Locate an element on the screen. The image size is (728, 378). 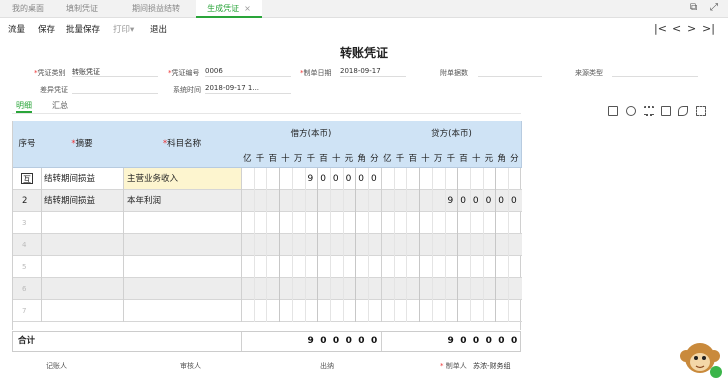
row-seq: 3 is located at coordinates (24, 223).